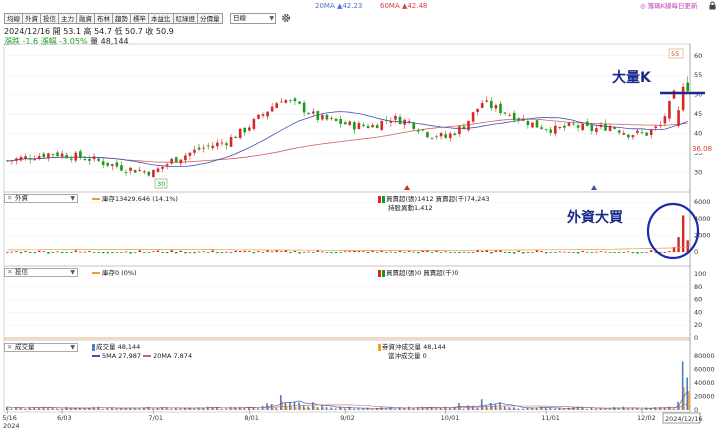 The width and height of the screenshot is (720, 428). What do you see at coordinates (698, 172) in the screenshot?
I see `price-tick-label: 30` at bounding box center [698, 172].